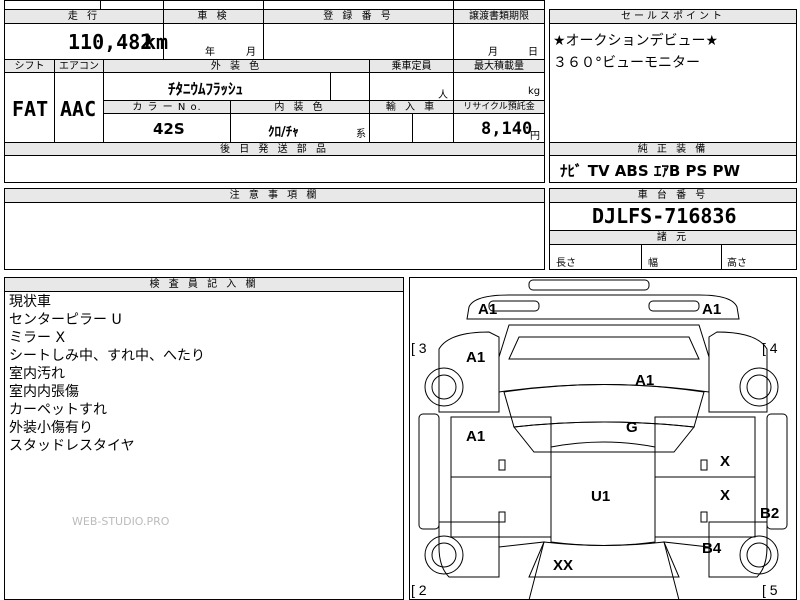 The width and height of the screenshot is (800, 600). Describe the element at coordinates (499, 66) in the screenshot. I see `max-load-header: 最大積載量` at that location.